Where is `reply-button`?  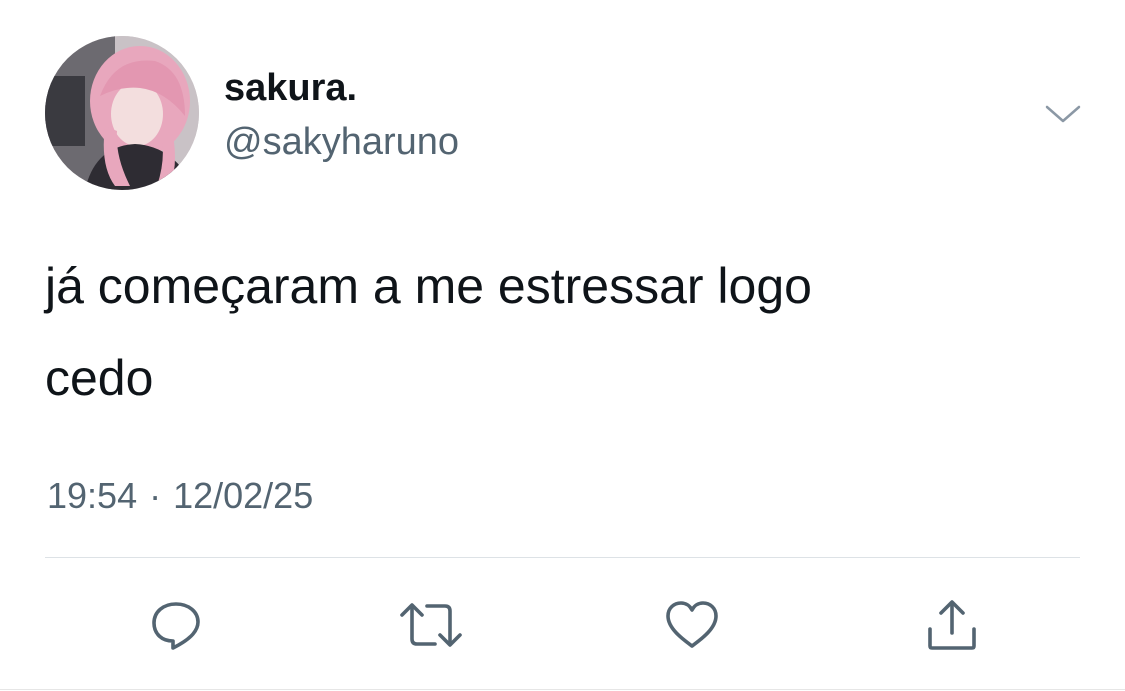 reply-button is located at coordinates (176, 625).